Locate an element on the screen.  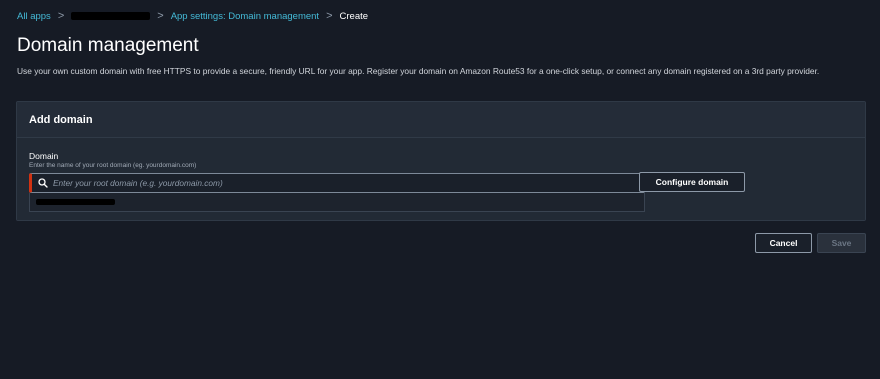
page-title: Domain management is located at coordinates (108, 45).